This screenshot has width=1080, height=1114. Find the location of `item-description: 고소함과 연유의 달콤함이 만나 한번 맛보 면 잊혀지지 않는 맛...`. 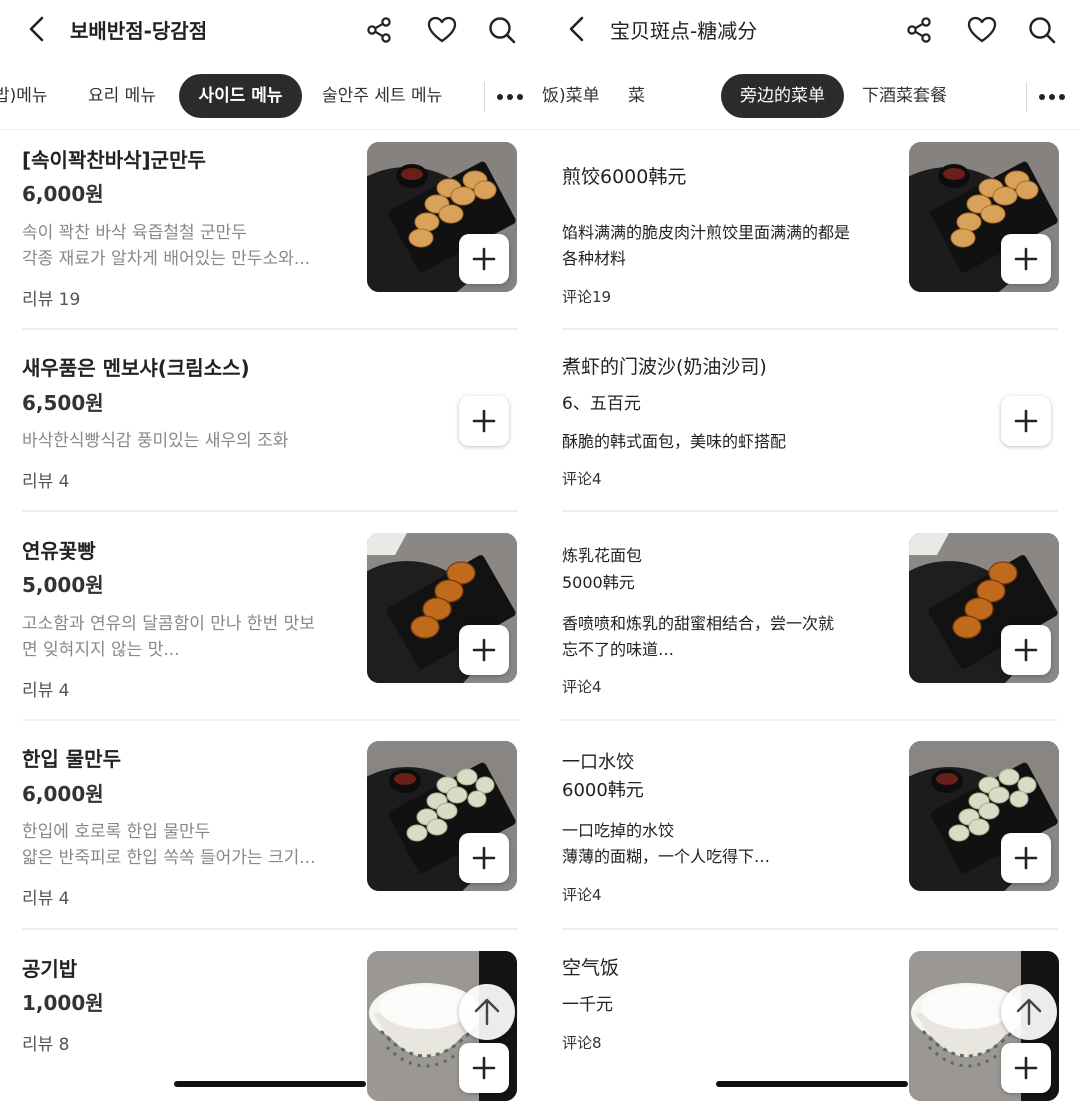

item-description: 고소함과 연유의 달콤함이 만나 한번 맛보 면 잊혀지지 않는 맛... is located at coordinates (168, 637).